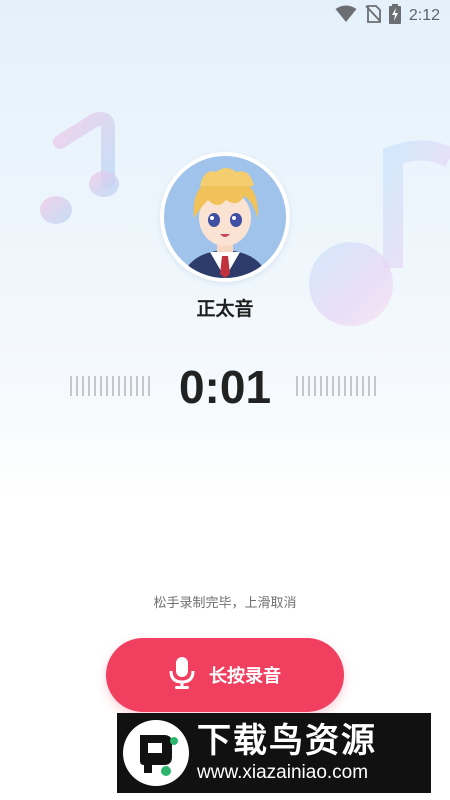 The image size is (450, 800). I want to click on status-bar: 2:12, so click(225, 16).